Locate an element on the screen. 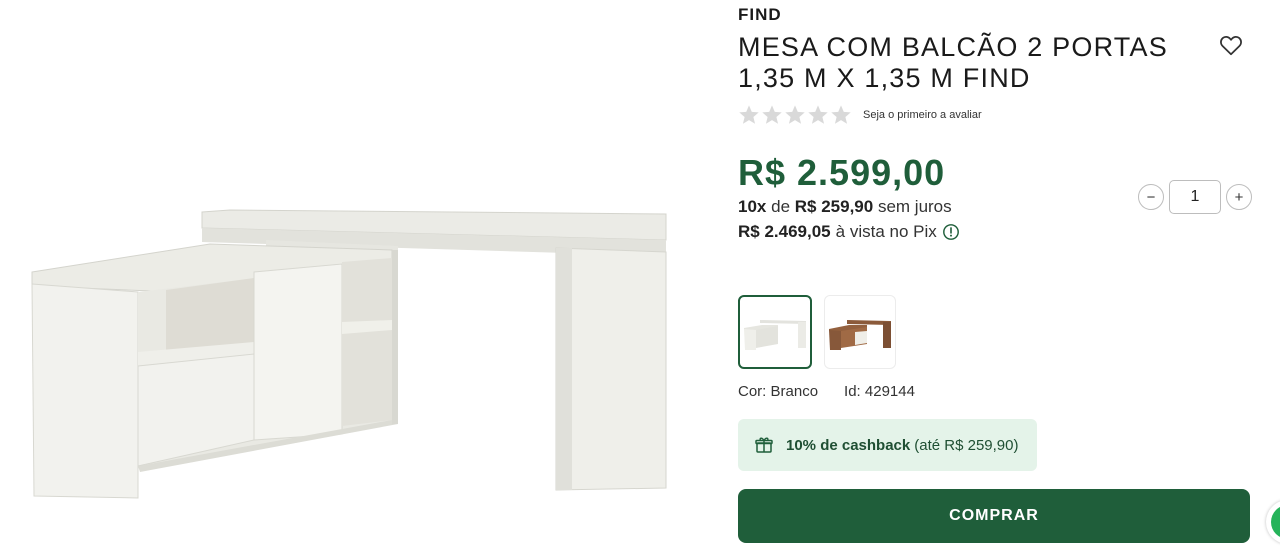 This screenshot has height=546, width=1280. product-price: R$ 2.599,00 is located at coordinates (842, 172).